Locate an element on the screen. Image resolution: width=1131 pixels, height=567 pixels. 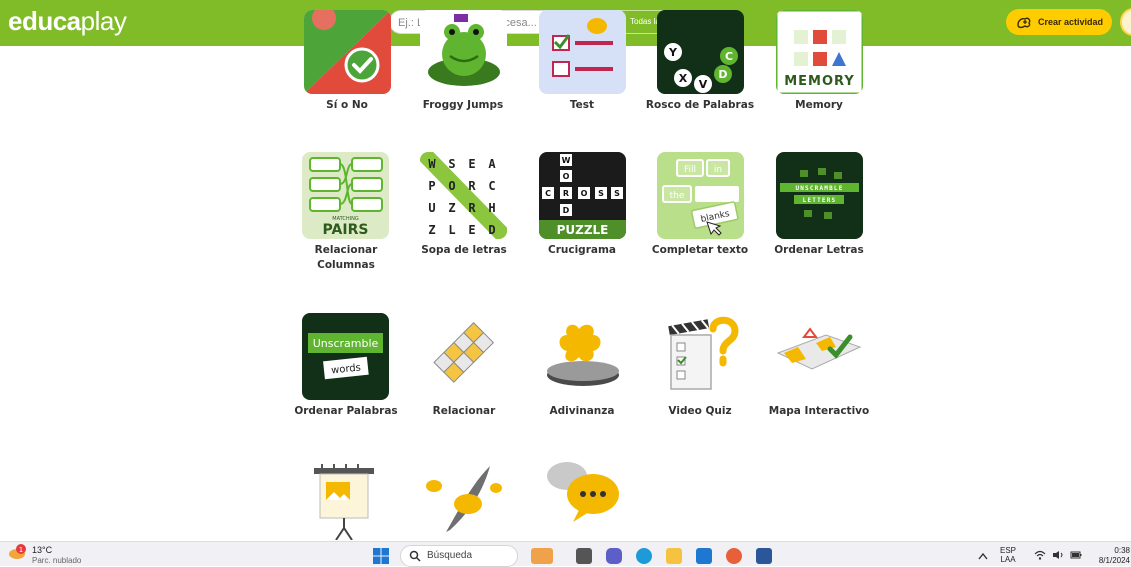
activity-tile-cruci: W O C R O S S D PUZZLE is located at coordinates (582, 195).